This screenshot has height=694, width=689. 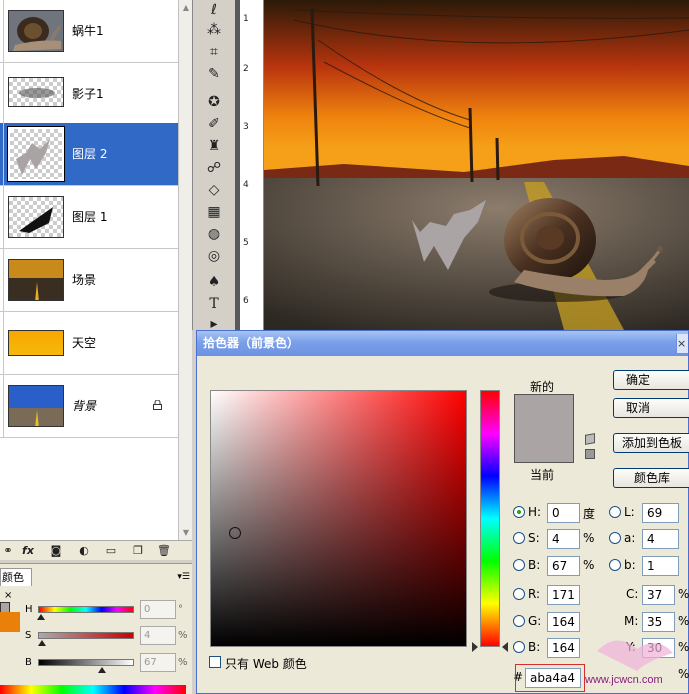 What do you see at coordinates (158, 662) in the screenshot?
I see `brightness-value-field: 67` at bounding box center [158, 662].